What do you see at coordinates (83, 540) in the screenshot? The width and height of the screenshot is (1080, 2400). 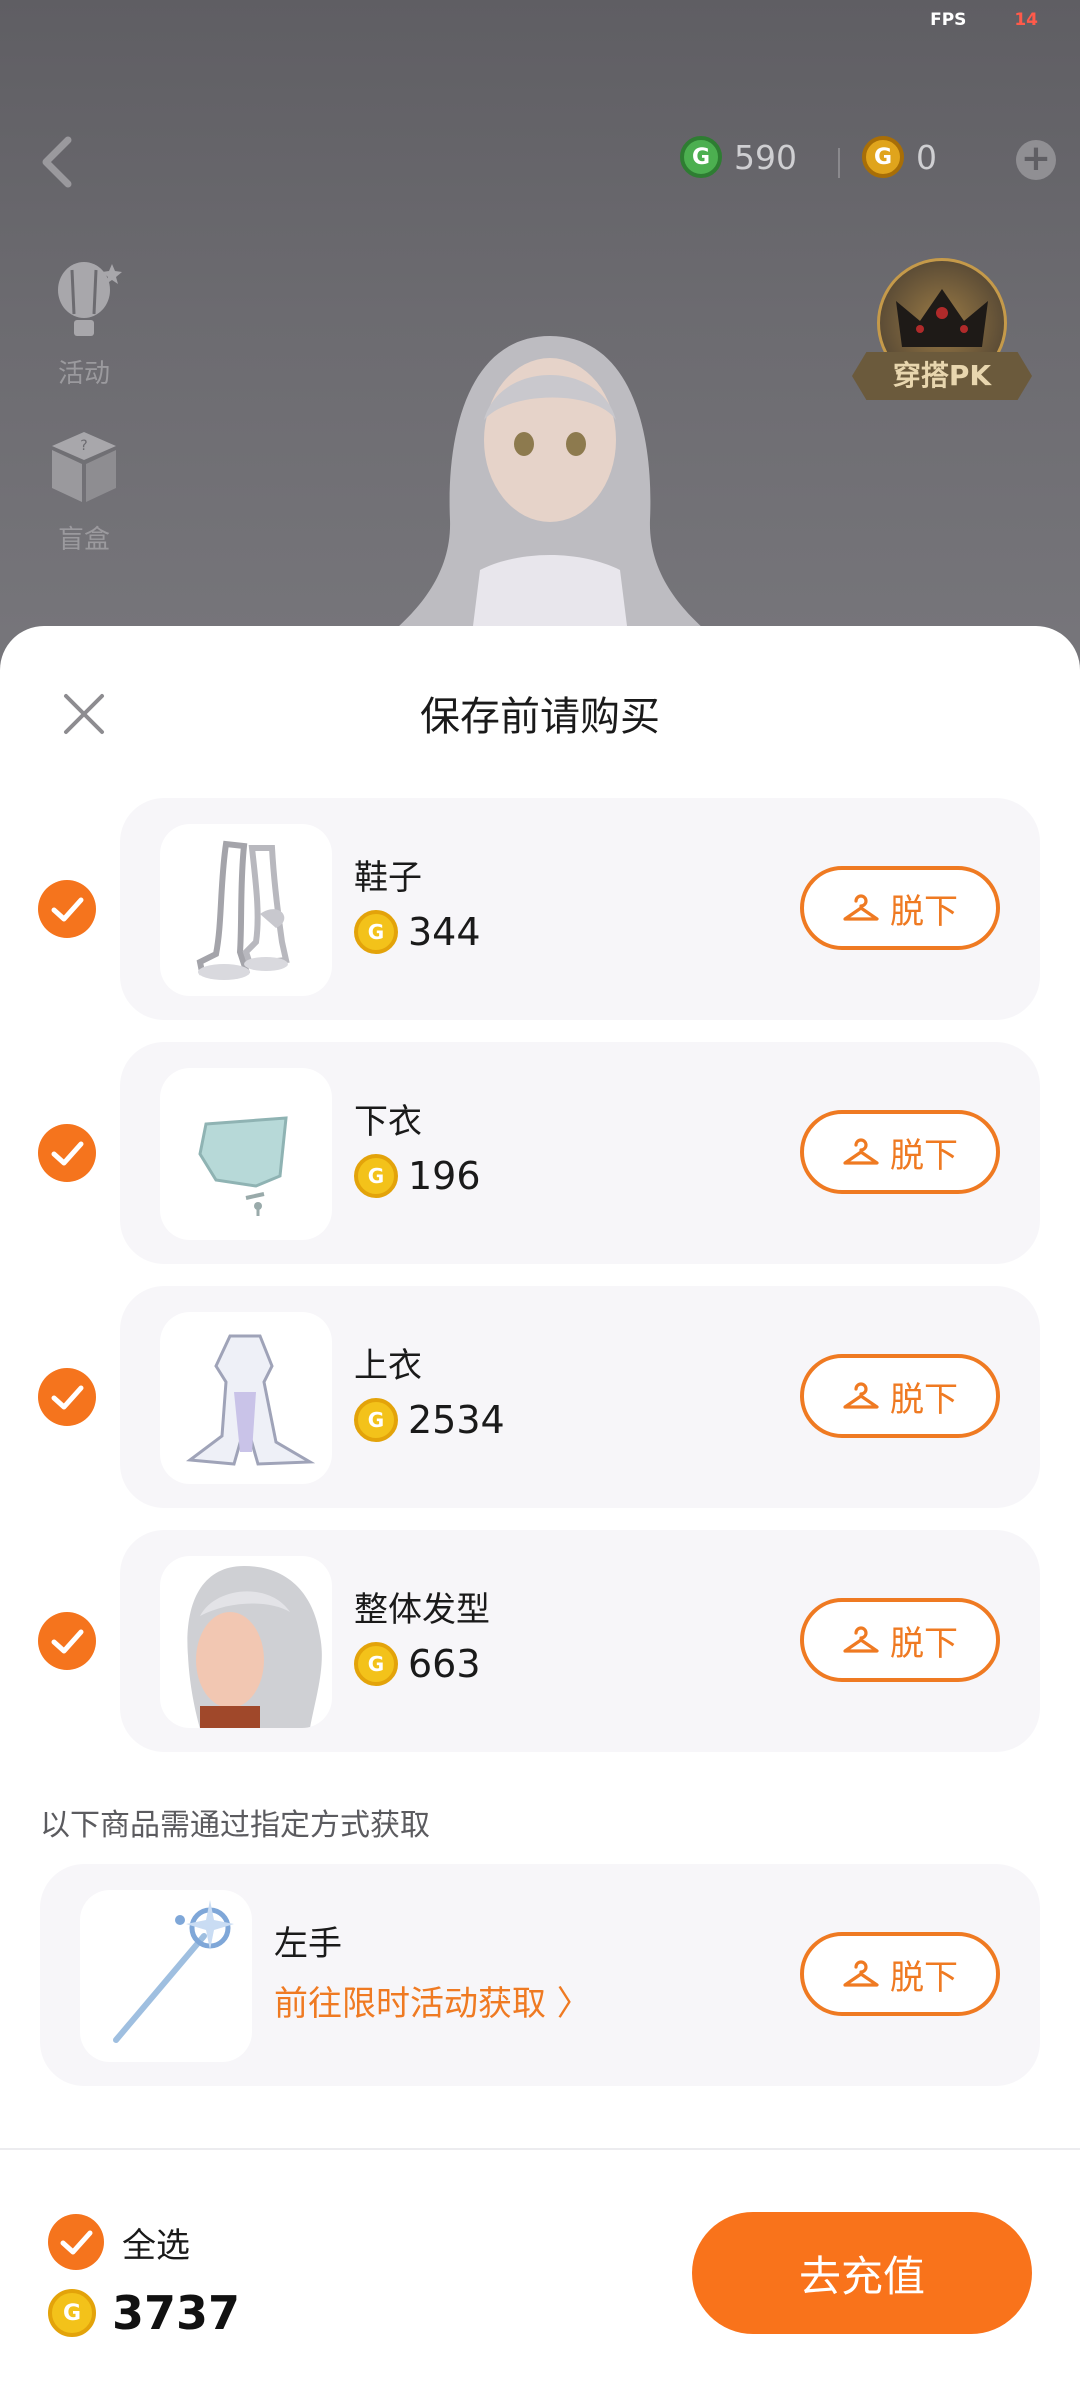 I see `sidebar-item-label: 盲盒` at bounding box center [83, 540].